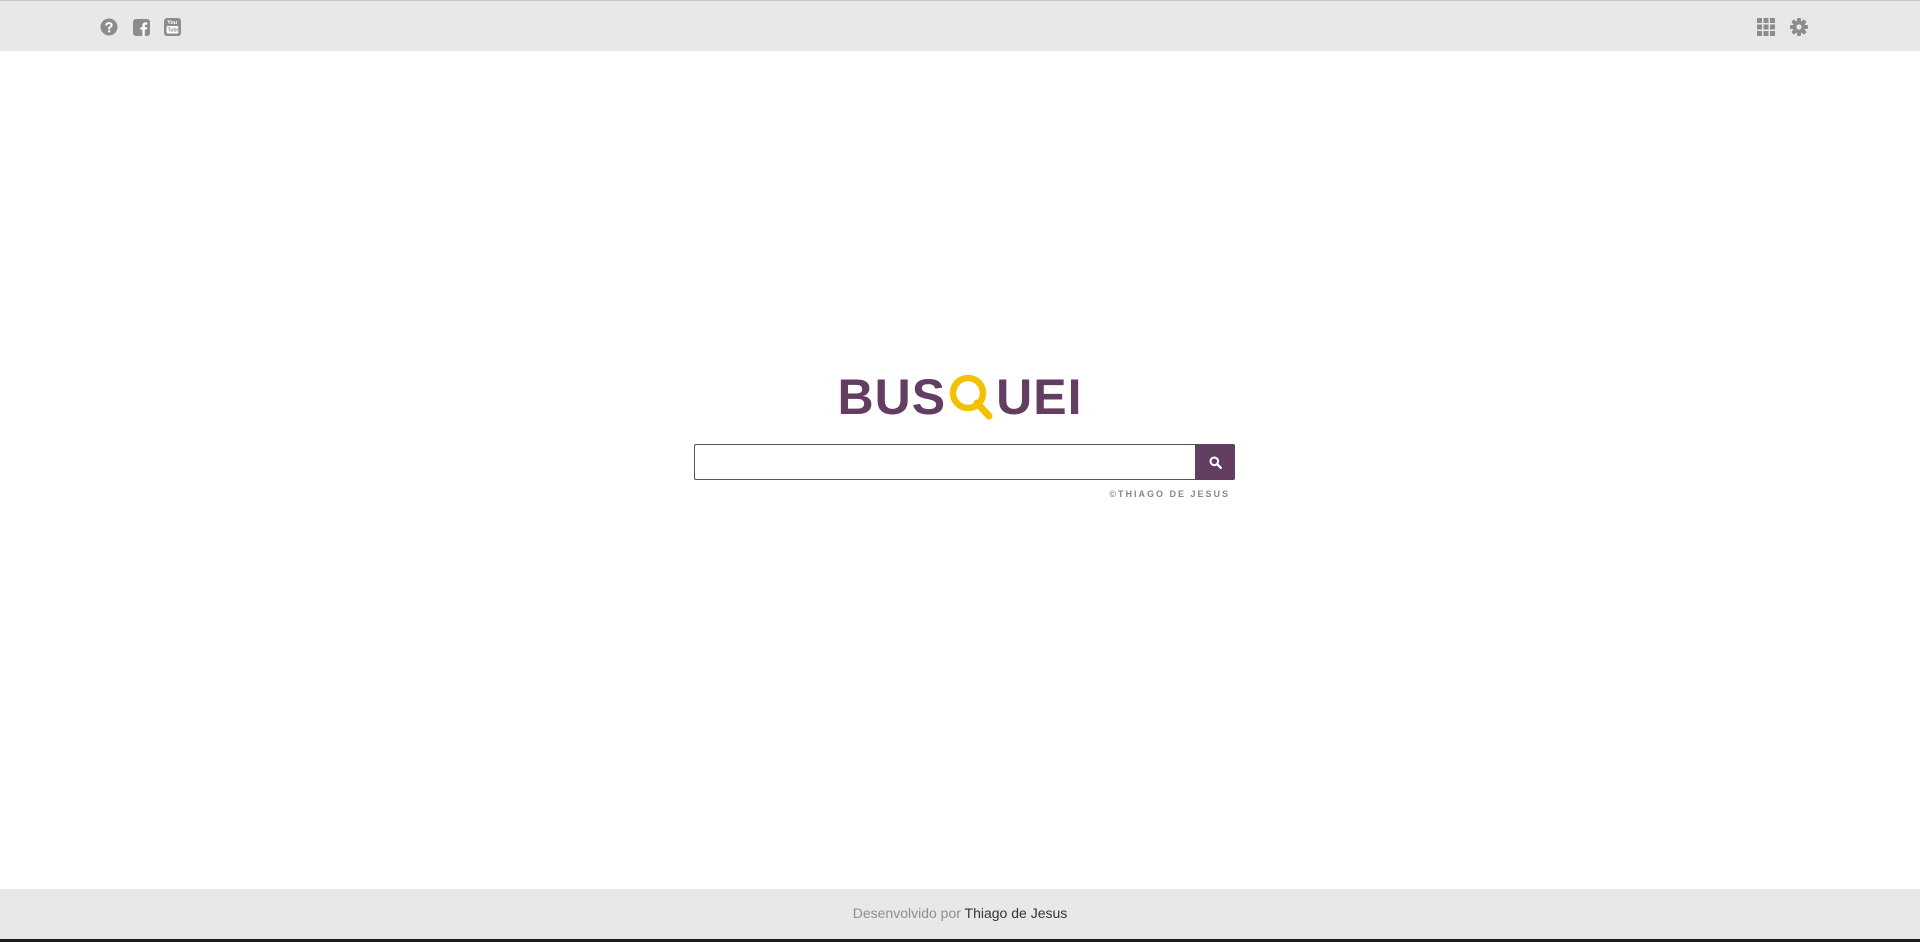 Image resolution: width=1920 pixels, height=942 pixels. I want to click on footer-author-link: Thiago de Jesus, so click(1016, 913).